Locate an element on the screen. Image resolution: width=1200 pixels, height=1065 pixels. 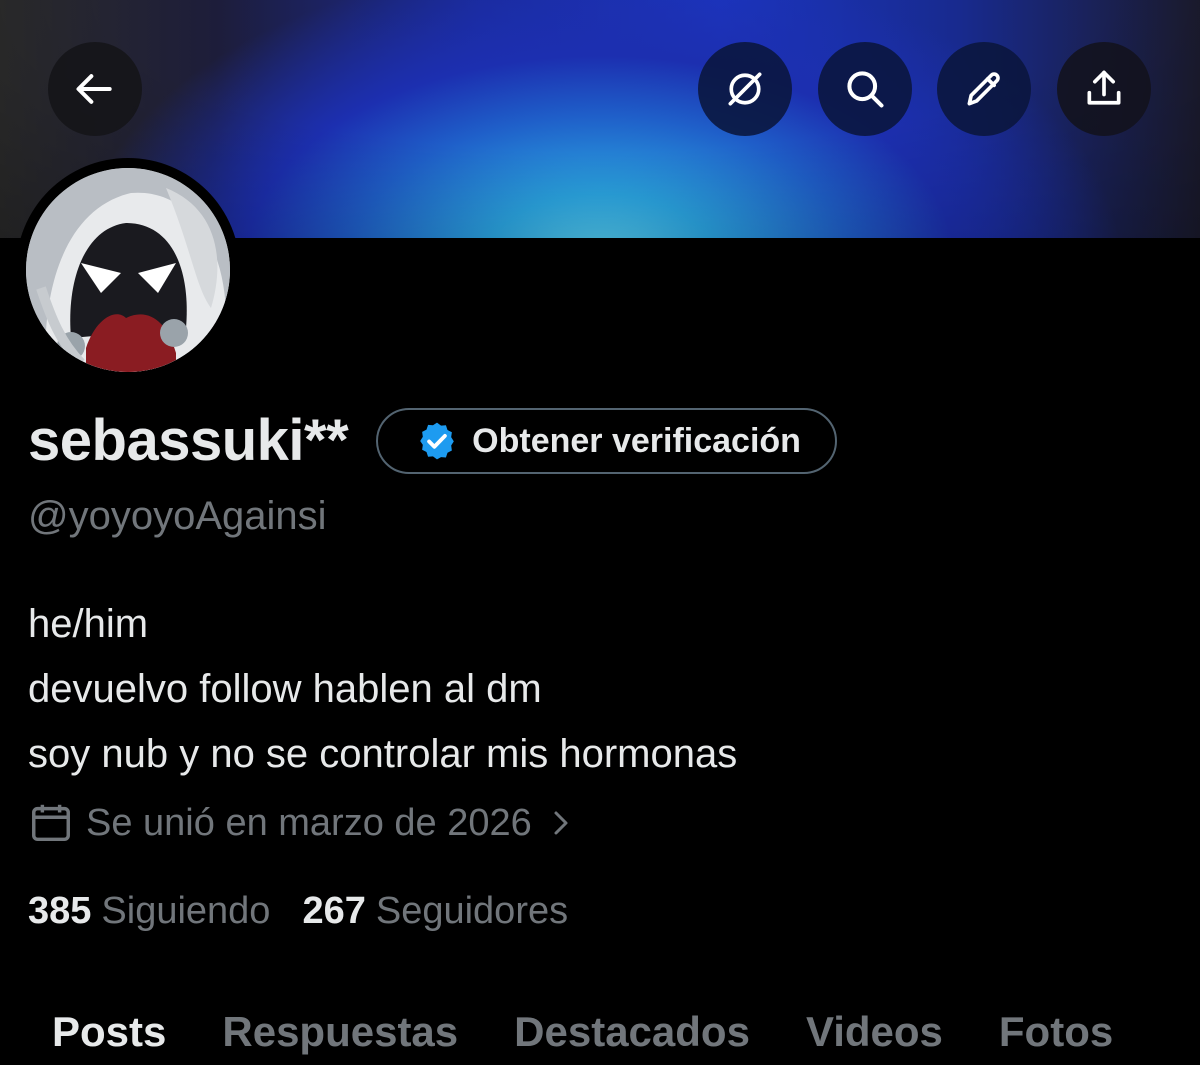
tab-respuestas: Respuestas is located at coordinates (340, 1032).